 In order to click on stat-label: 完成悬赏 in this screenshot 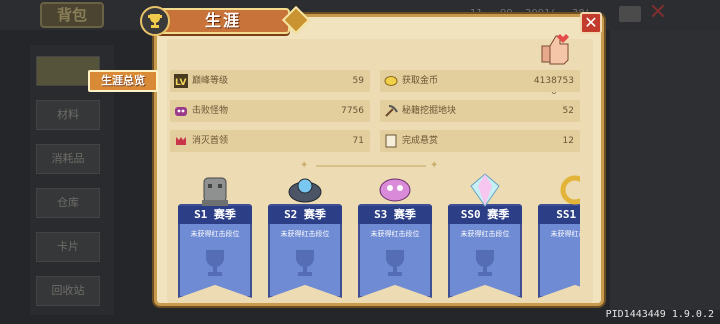, I will do `click(420, 141)`.